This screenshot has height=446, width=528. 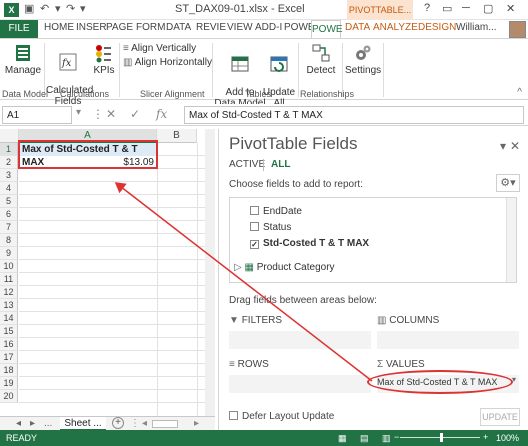 I want to click on tab-active: ACTIVE, so click(x=247, y=164).